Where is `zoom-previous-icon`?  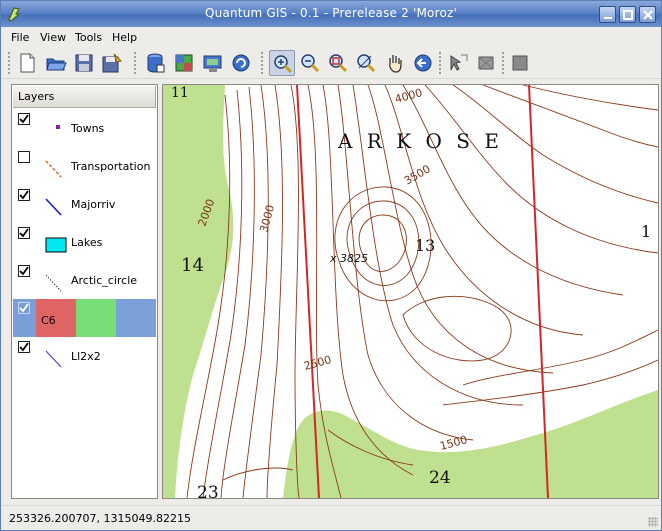 zoom-previous-icon is located at coordinates (423, 63).